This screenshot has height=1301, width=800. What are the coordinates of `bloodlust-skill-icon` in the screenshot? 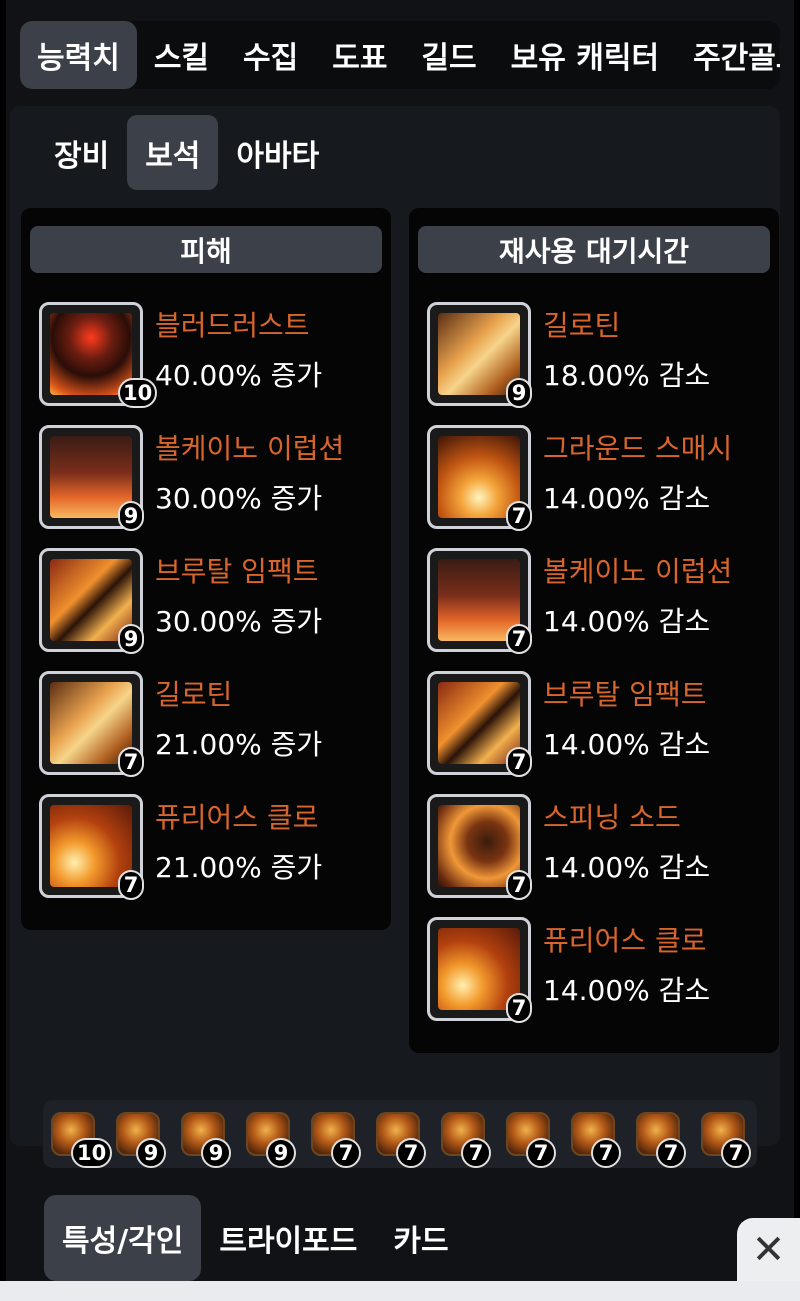 It's located at (91, 354).